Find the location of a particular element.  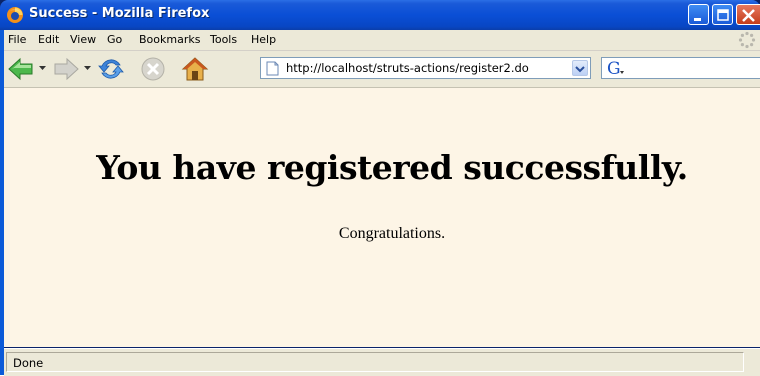

minimize-icon is located at coordinates (697, 19).